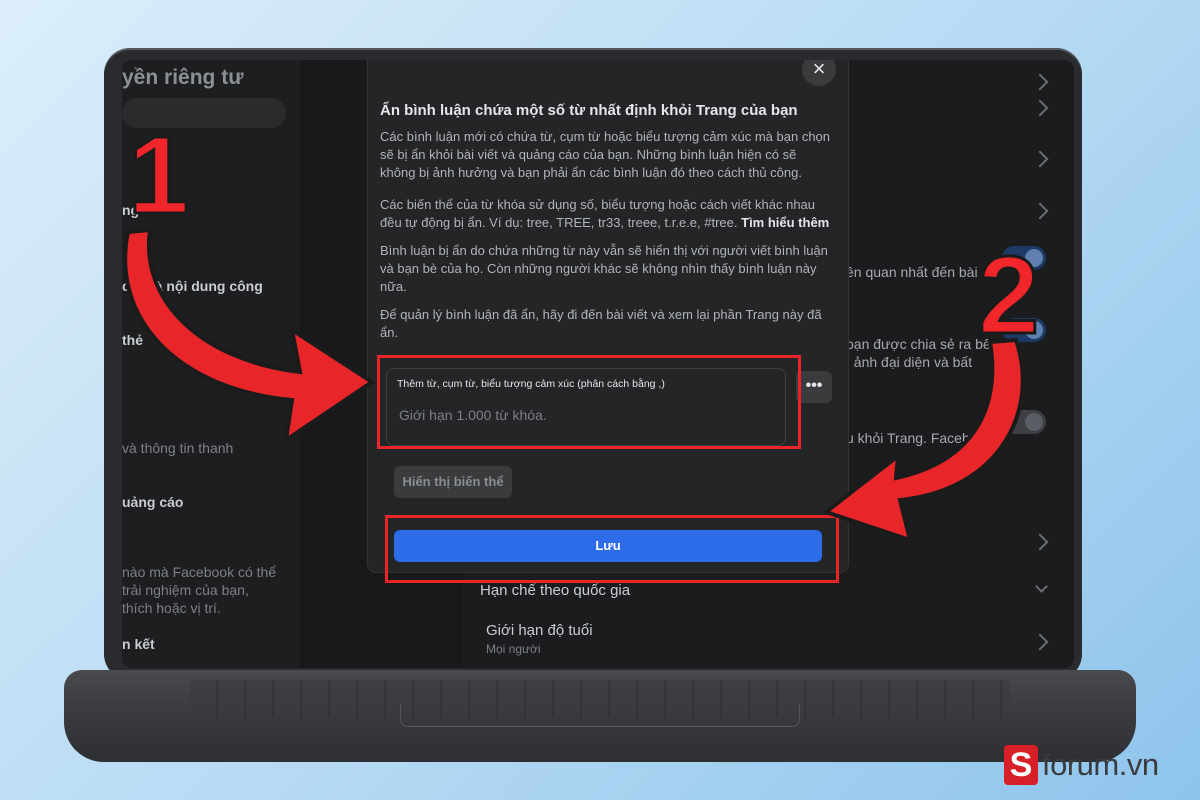  Describe the element at coordinates (923, 440) in the screenshot. I see `arrow-2-icon` at that location.